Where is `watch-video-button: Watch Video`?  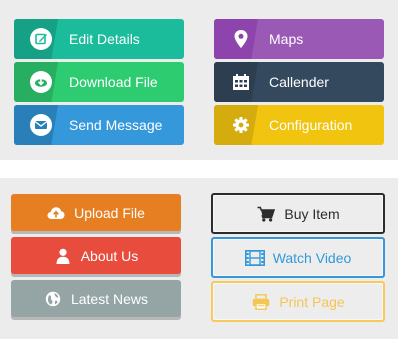
watch-video-button: Watch Video is located at coordinates (298, 257).